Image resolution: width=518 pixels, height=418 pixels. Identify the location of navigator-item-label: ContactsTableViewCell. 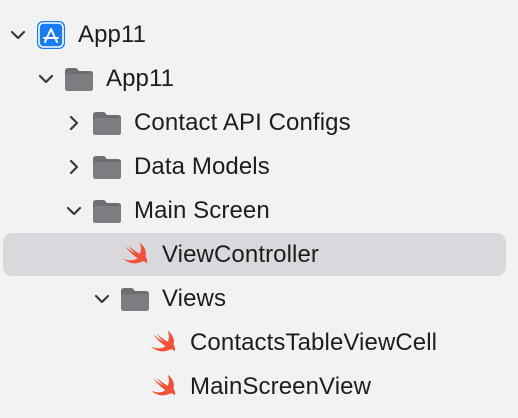
(314, 342).